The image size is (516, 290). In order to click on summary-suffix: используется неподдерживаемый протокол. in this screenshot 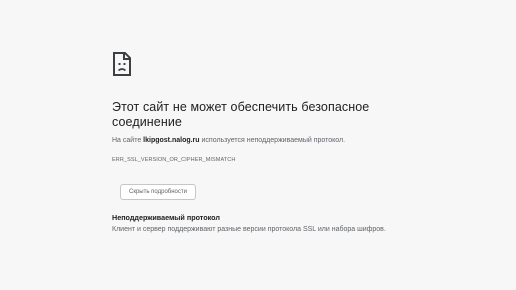, I will do `click(272, 140)`.